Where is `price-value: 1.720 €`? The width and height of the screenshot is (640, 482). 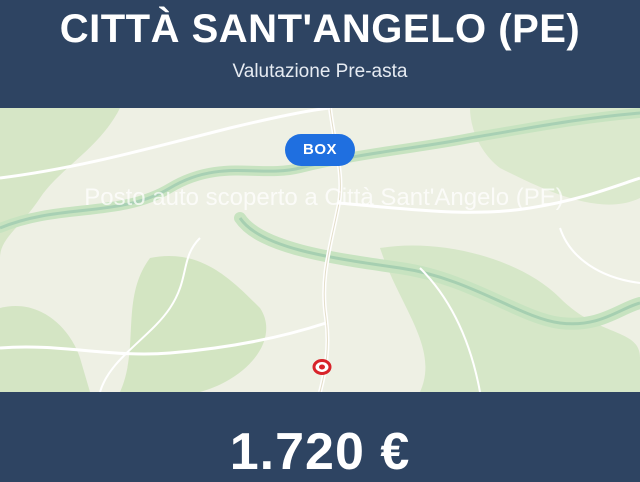 price-value: 1.720 € is located at coordinates (320, 452).